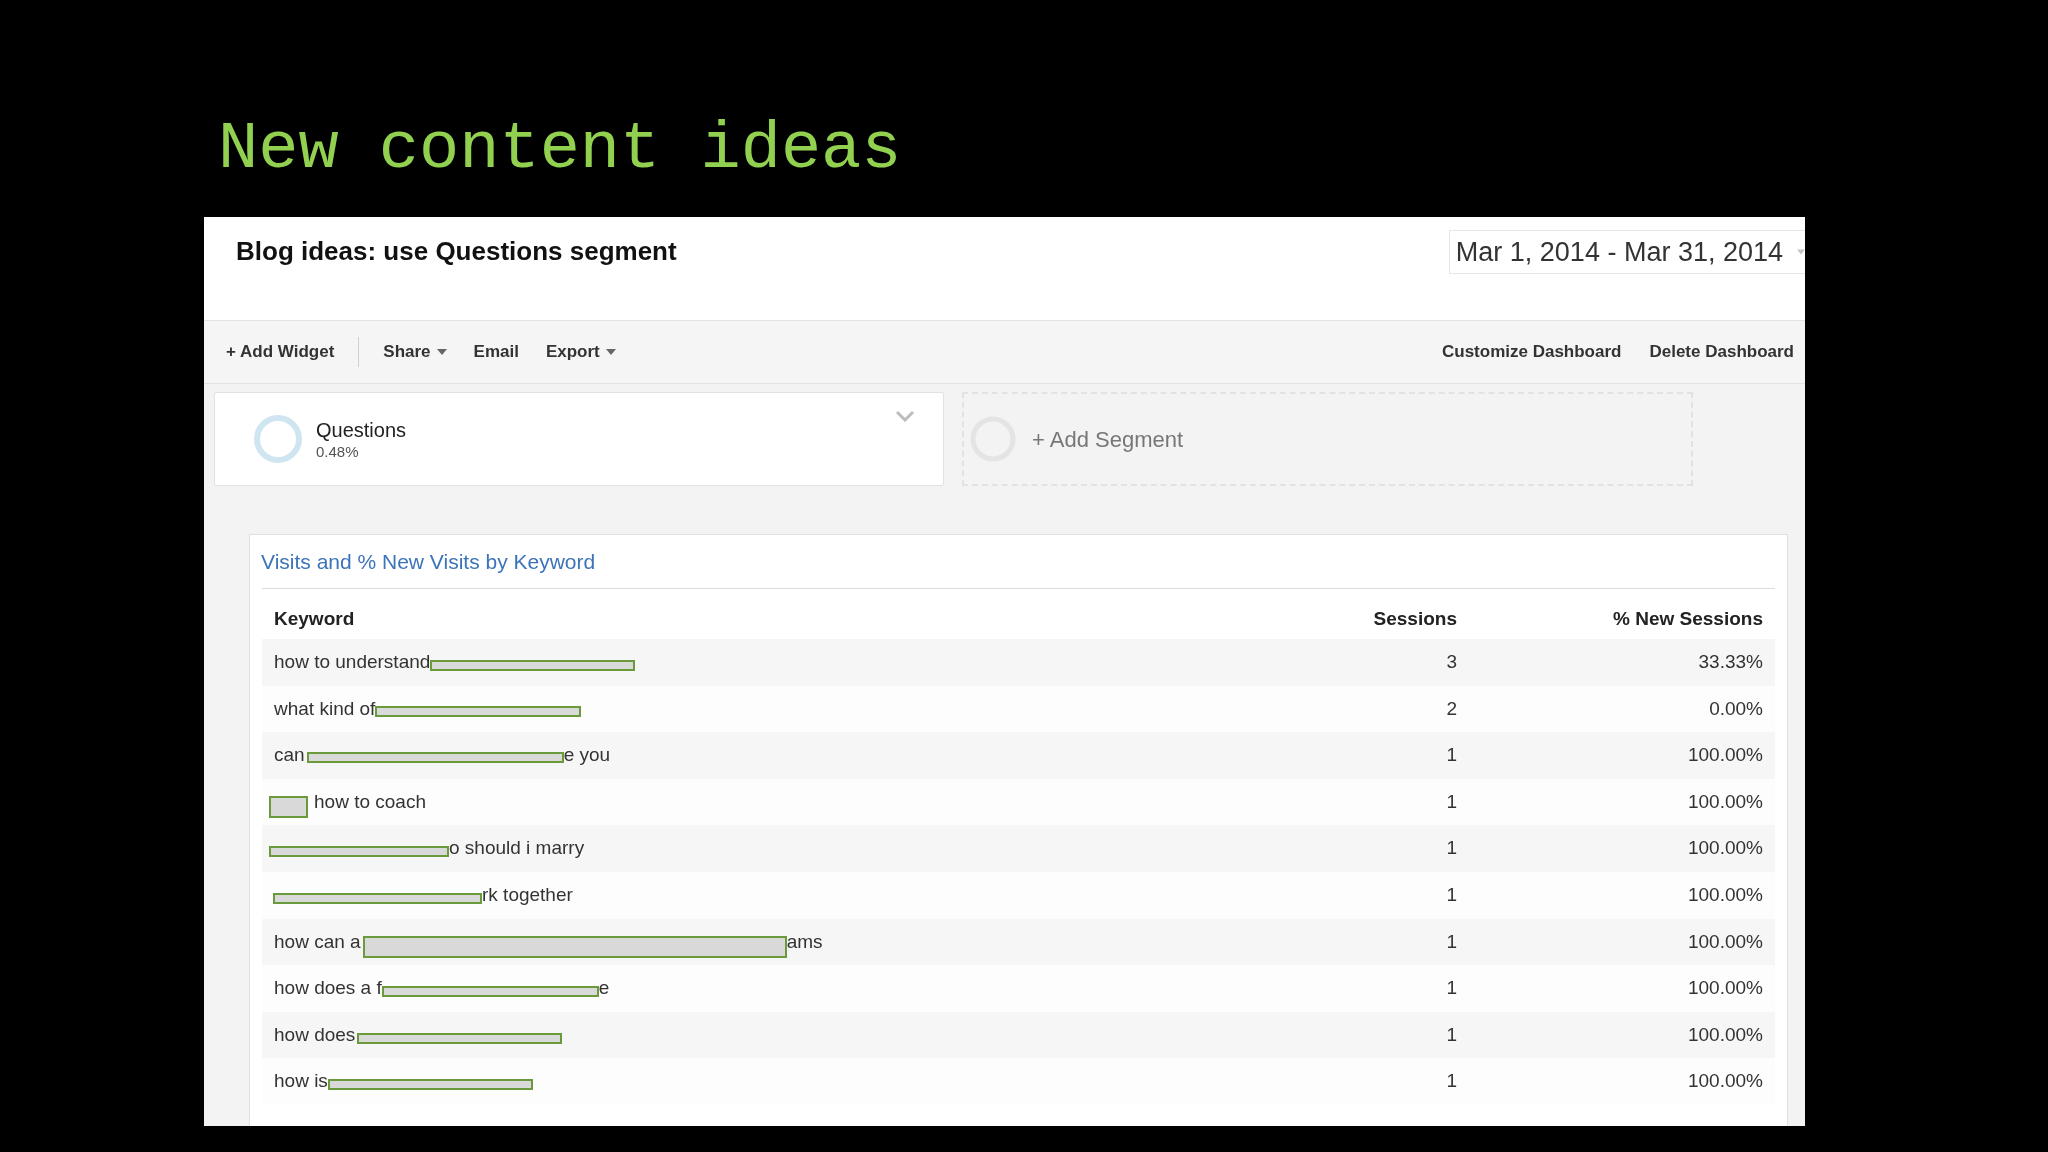 This screenshot has width=2048, height=1152. Describe the element at coordinates (580, 352) in the screenshot. I see `toolbar-menu-button: Export` at that location.